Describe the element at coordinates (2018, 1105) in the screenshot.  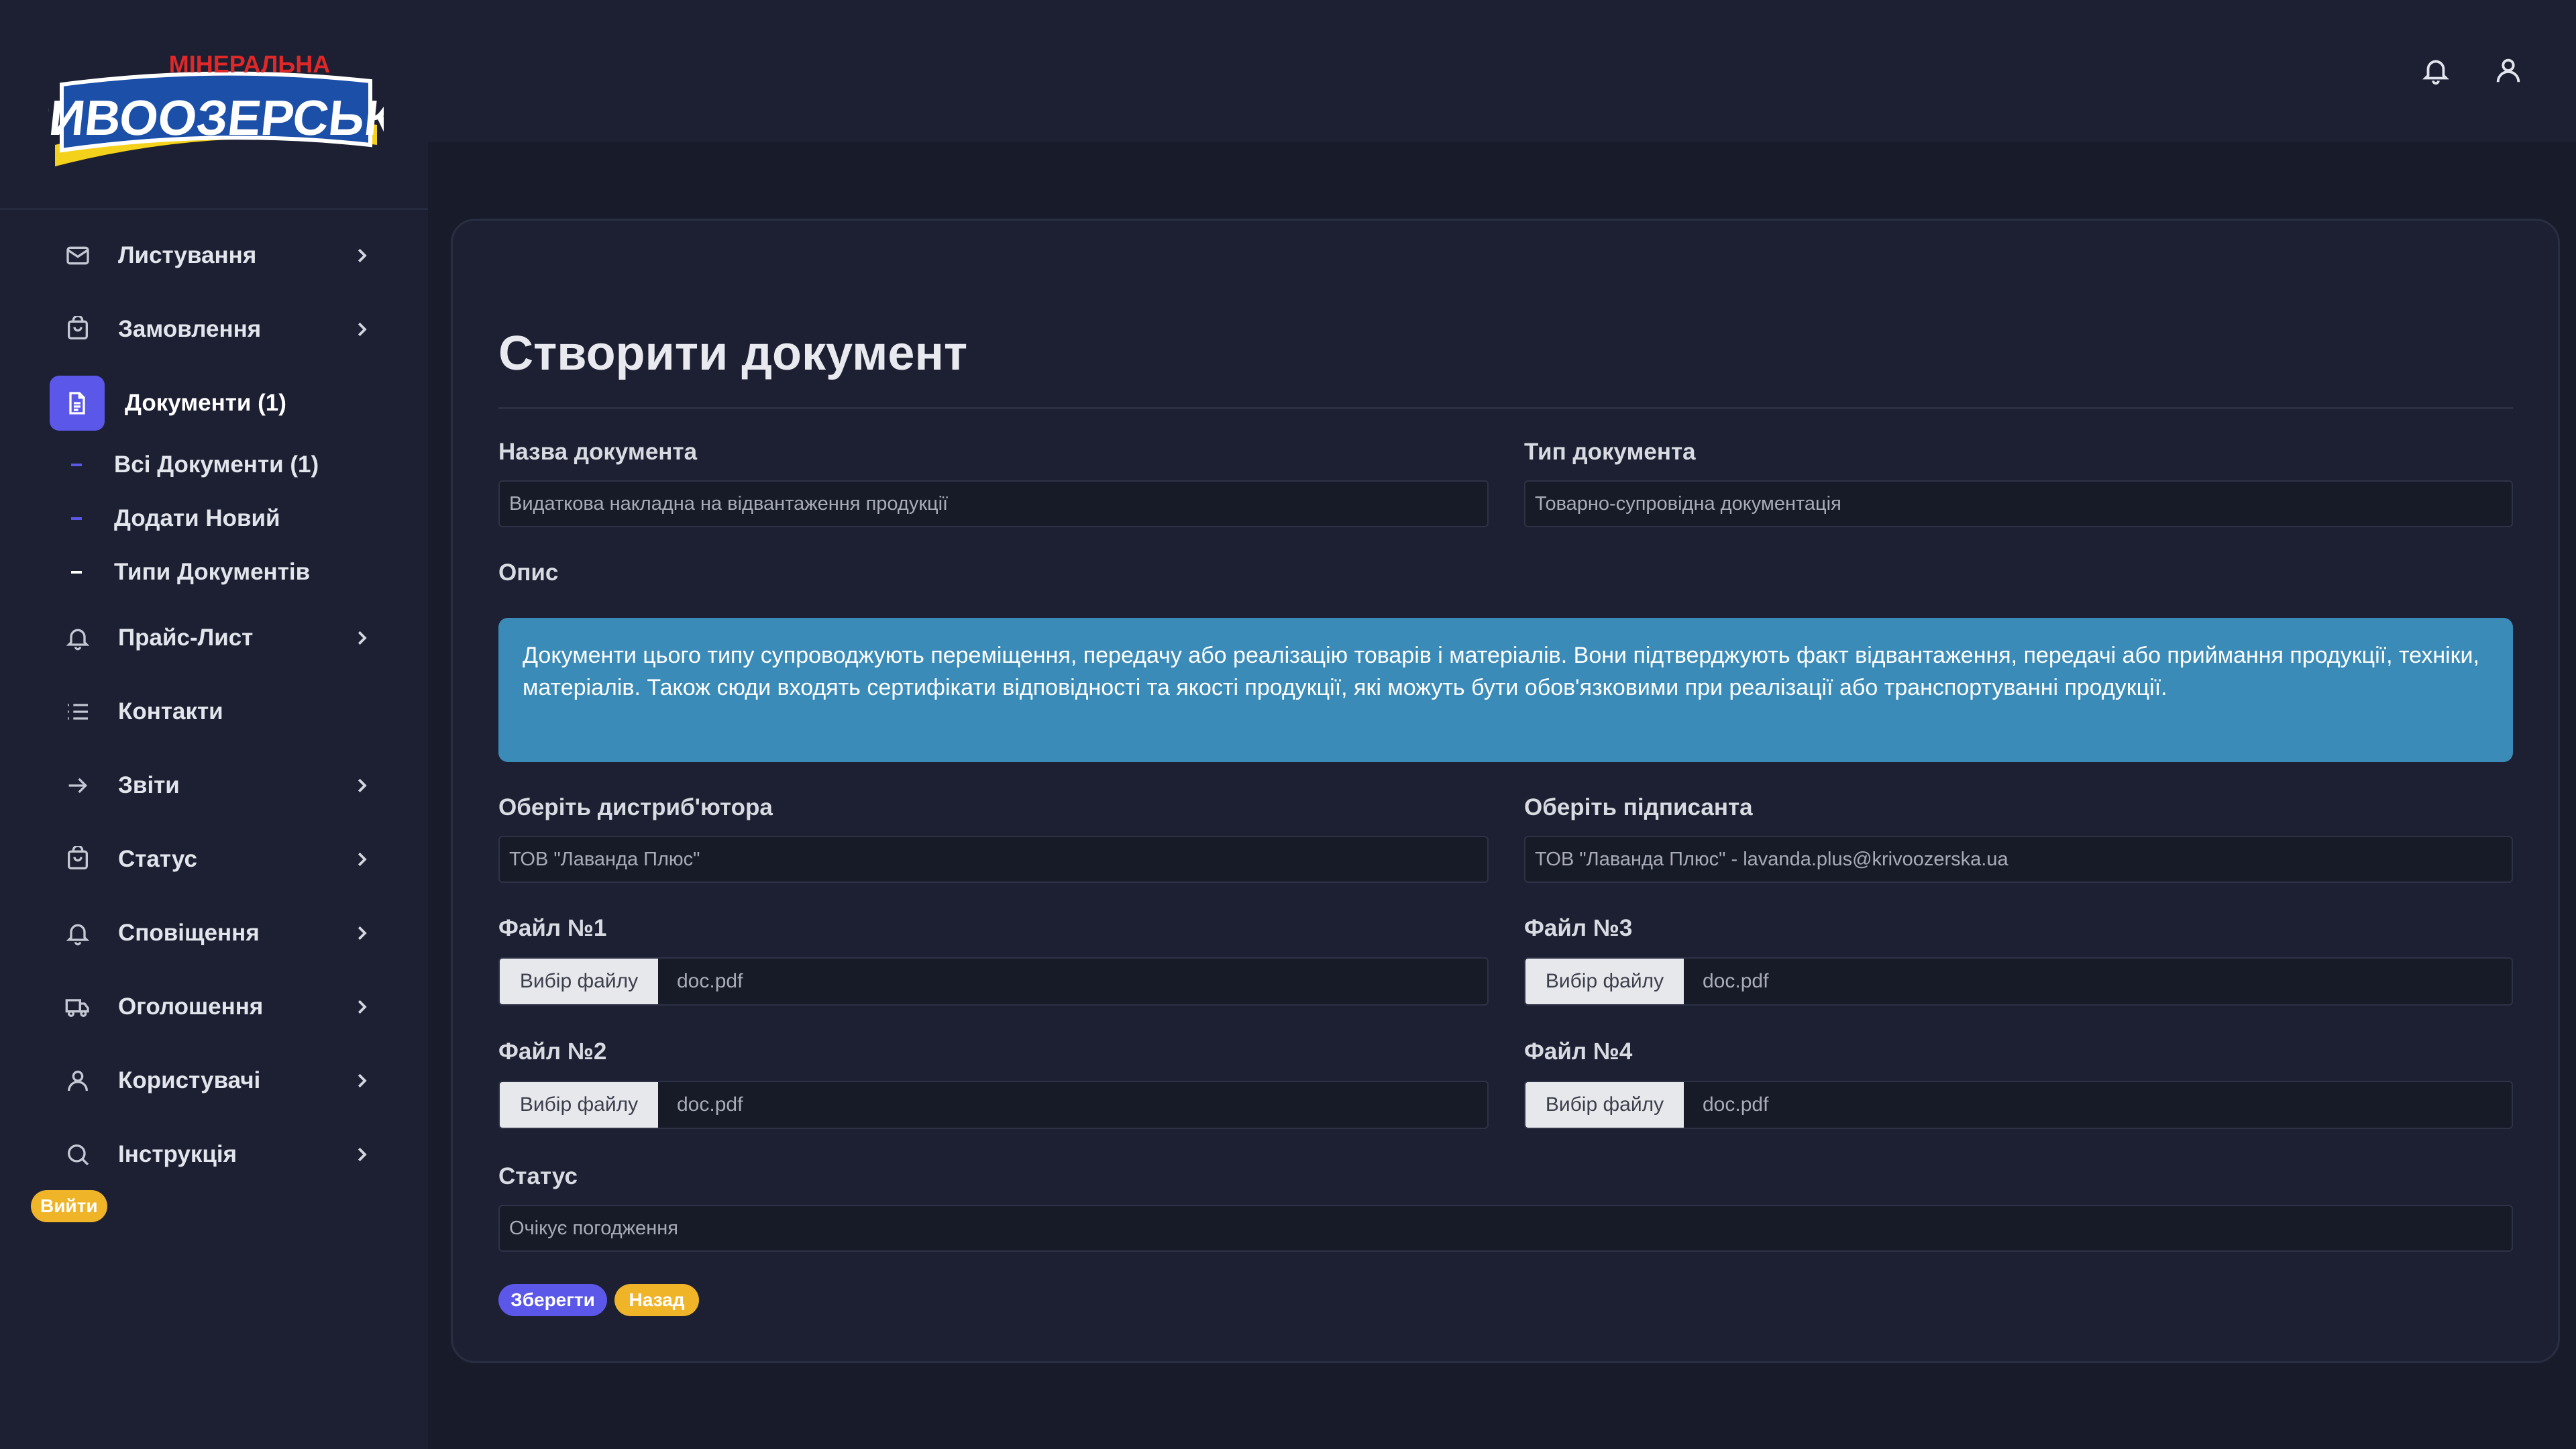
I see `file-4-input: Вибір файлу doc.pdf` at that location.